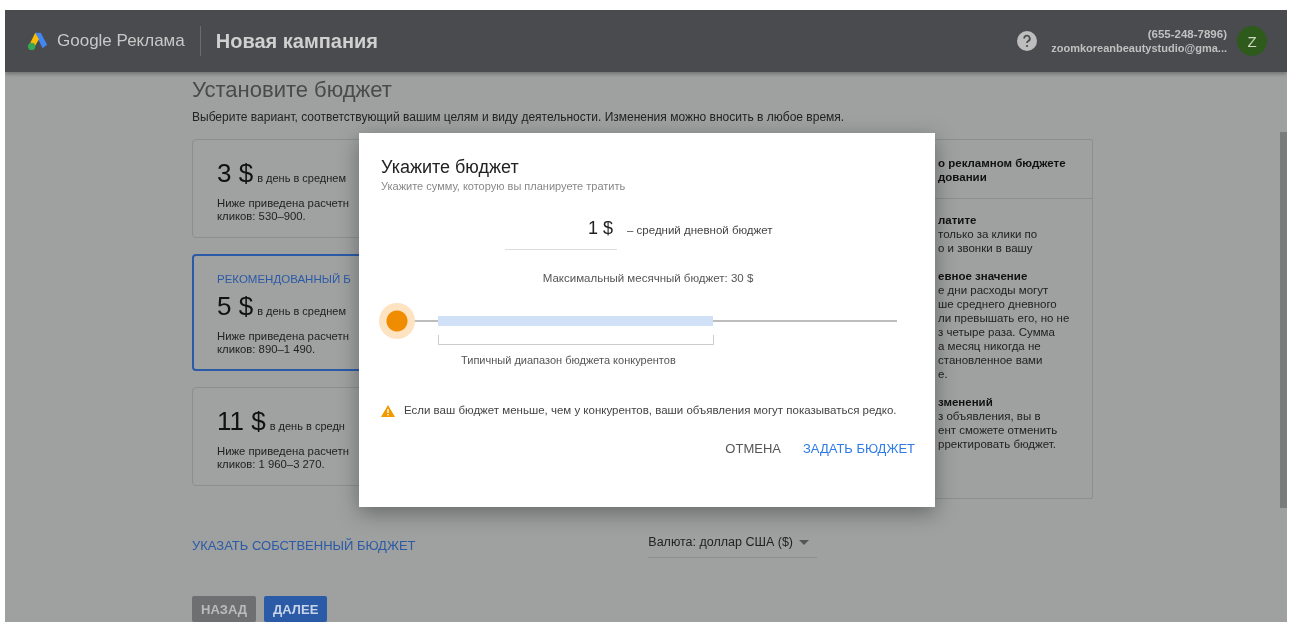  Describe the element at coordinates (988, 234) in the screenshot. I see `info-text: только за клики по` at that location.